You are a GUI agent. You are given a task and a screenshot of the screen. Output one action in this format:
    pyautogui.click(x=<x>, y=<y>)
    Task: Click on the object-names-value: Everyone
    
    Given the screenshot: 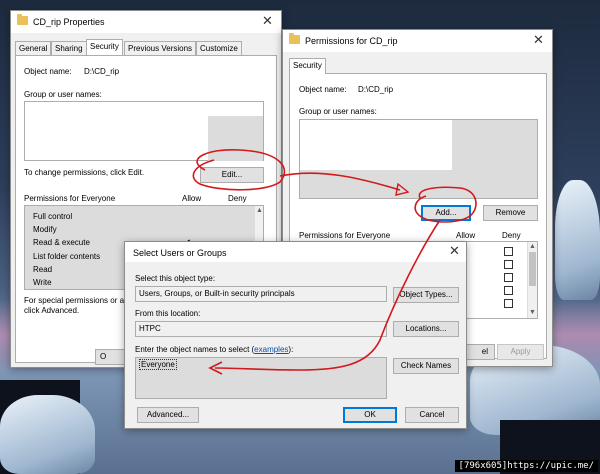 What is the action you would take?
    pyautogui.click(x=158, y=364)
    